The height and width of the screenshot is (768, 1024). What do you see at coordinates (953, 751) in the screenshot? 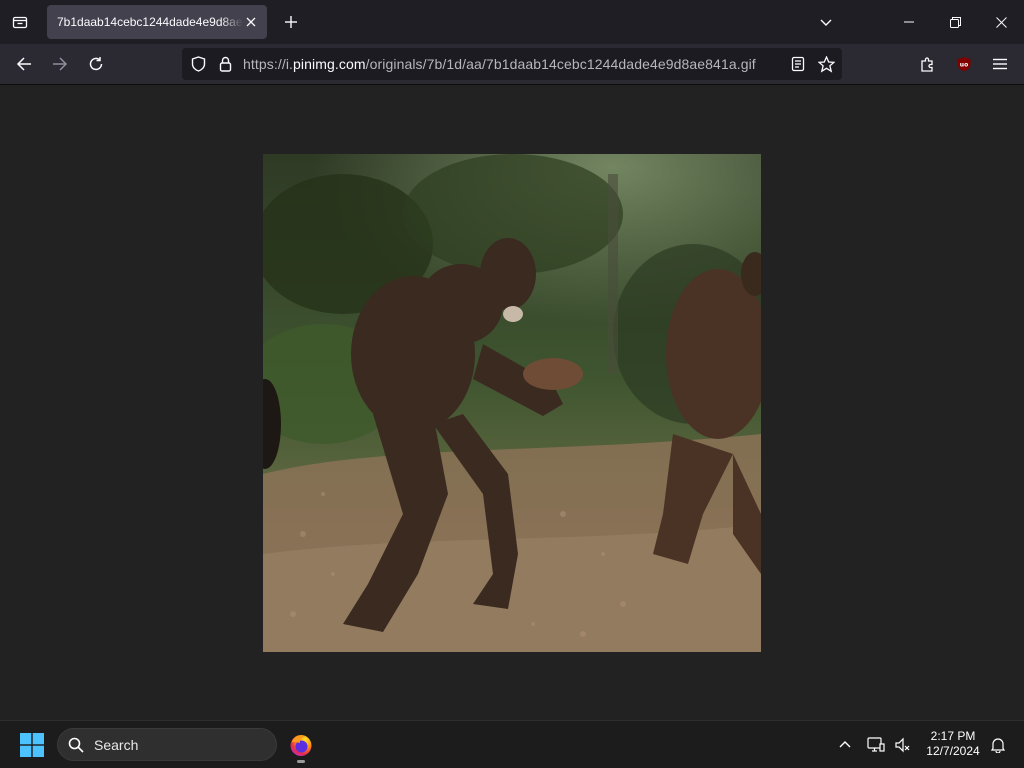
I see `clock-date: 12/7/2024` at bounding box center [953, 751].